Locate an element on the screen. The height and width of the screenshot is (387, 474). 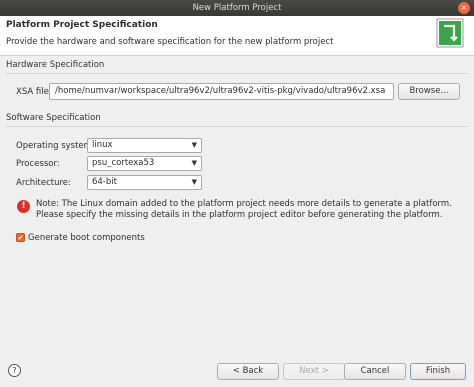
platform-project-icon is located at coordinates (450, 33).